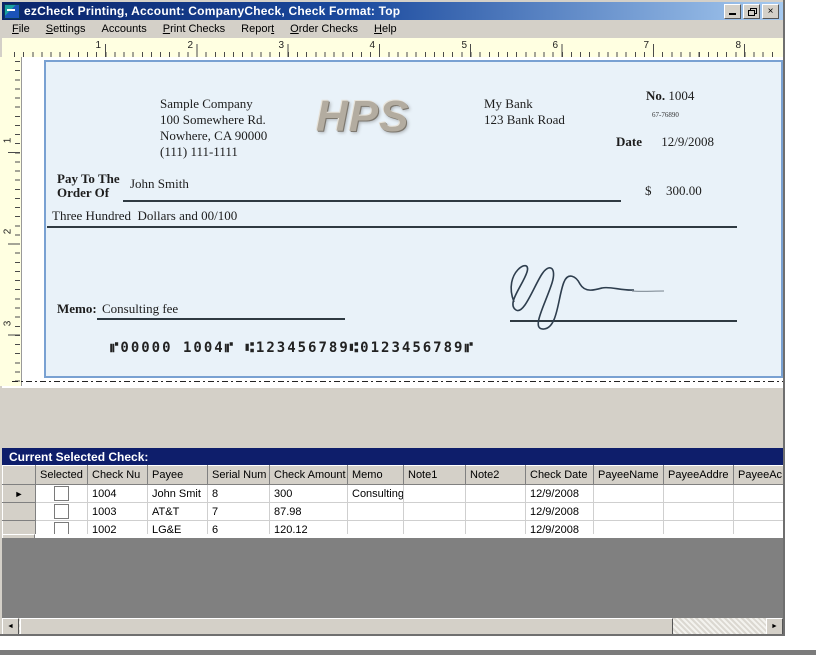  What do you see at coordinates (698, 475) in the screenshot?
I see `col-header-payeeaddre: PayeeAddre` at bounding box center [698, 475].